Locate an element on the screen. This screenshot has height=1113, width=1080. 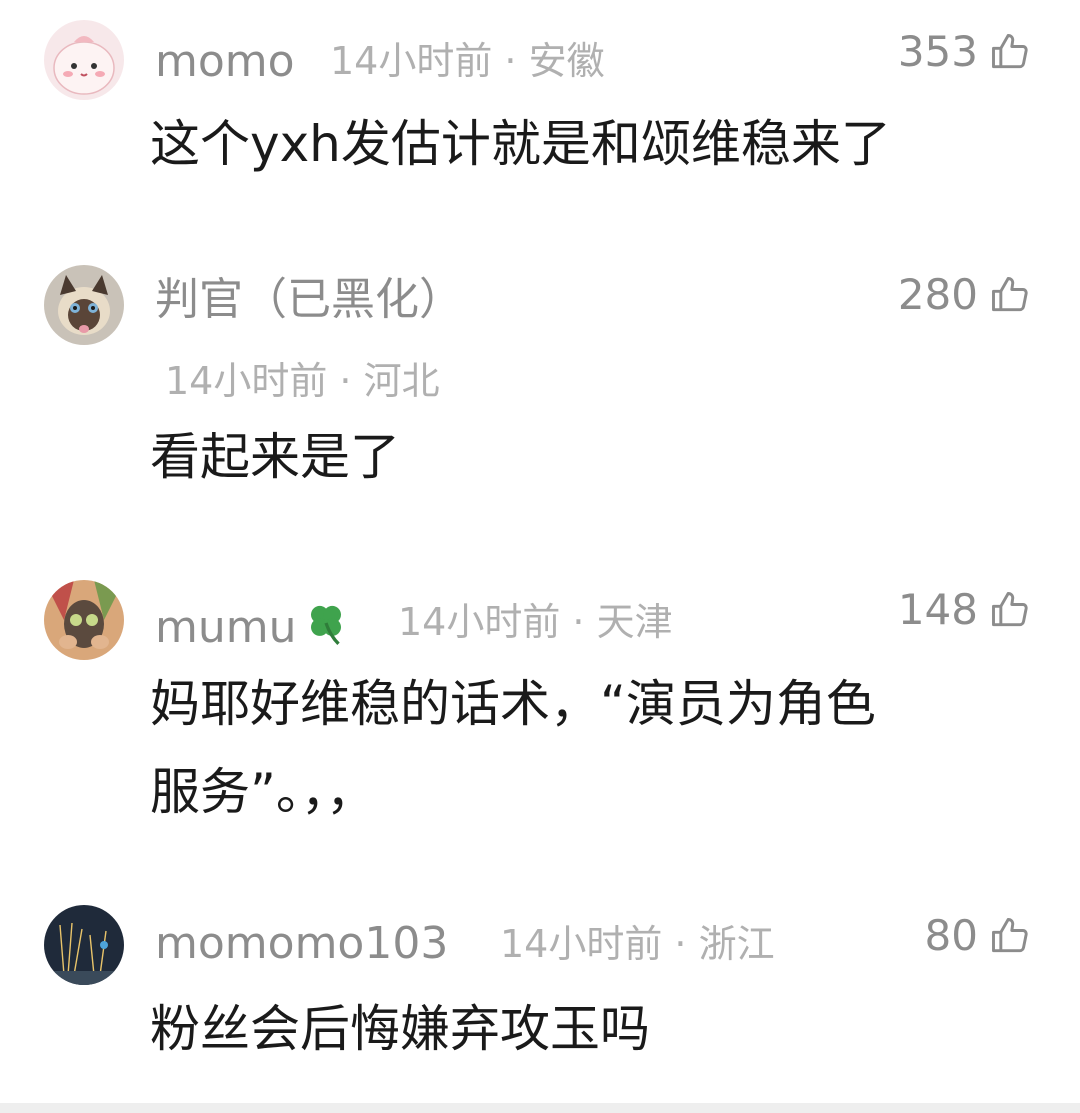
like-button: 148 is located at coordinates (965, 610).